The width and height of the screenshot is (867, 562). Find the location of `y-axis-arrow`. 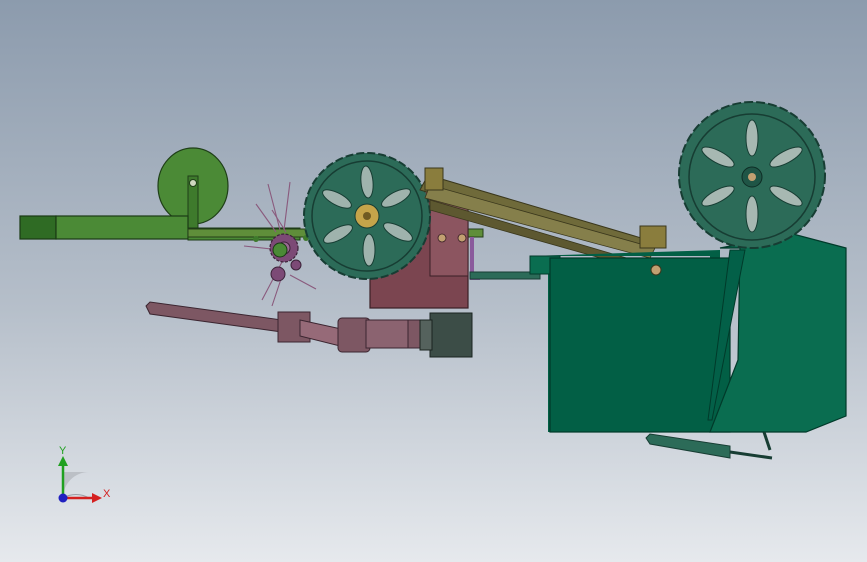

y-axis-arrow is located at coordinates (63, 461).